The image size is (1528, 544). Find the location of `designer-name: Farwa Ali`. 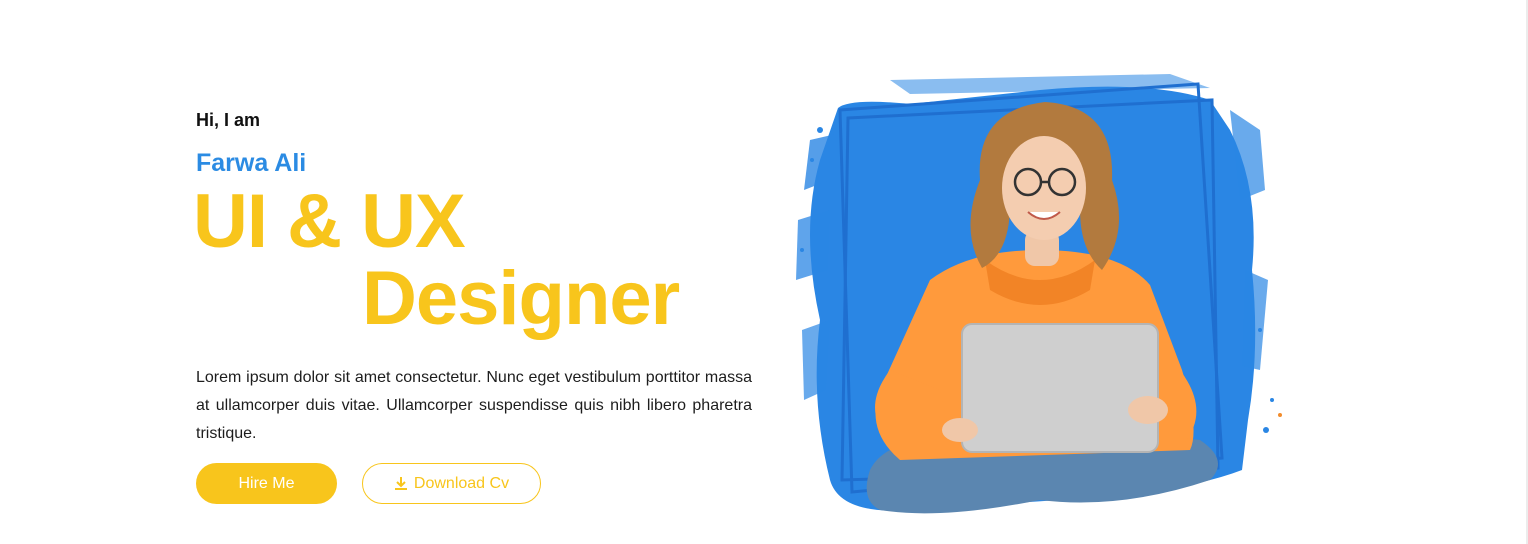

designer-name: Farwa Ali is located at coordinates (251, 163).